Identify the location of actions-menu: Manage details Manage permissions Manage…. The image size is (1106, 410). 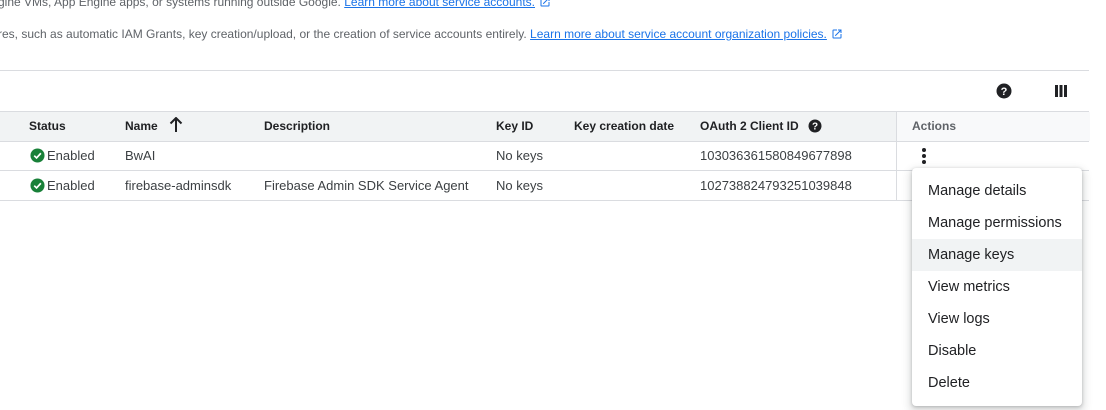
(997, 287).